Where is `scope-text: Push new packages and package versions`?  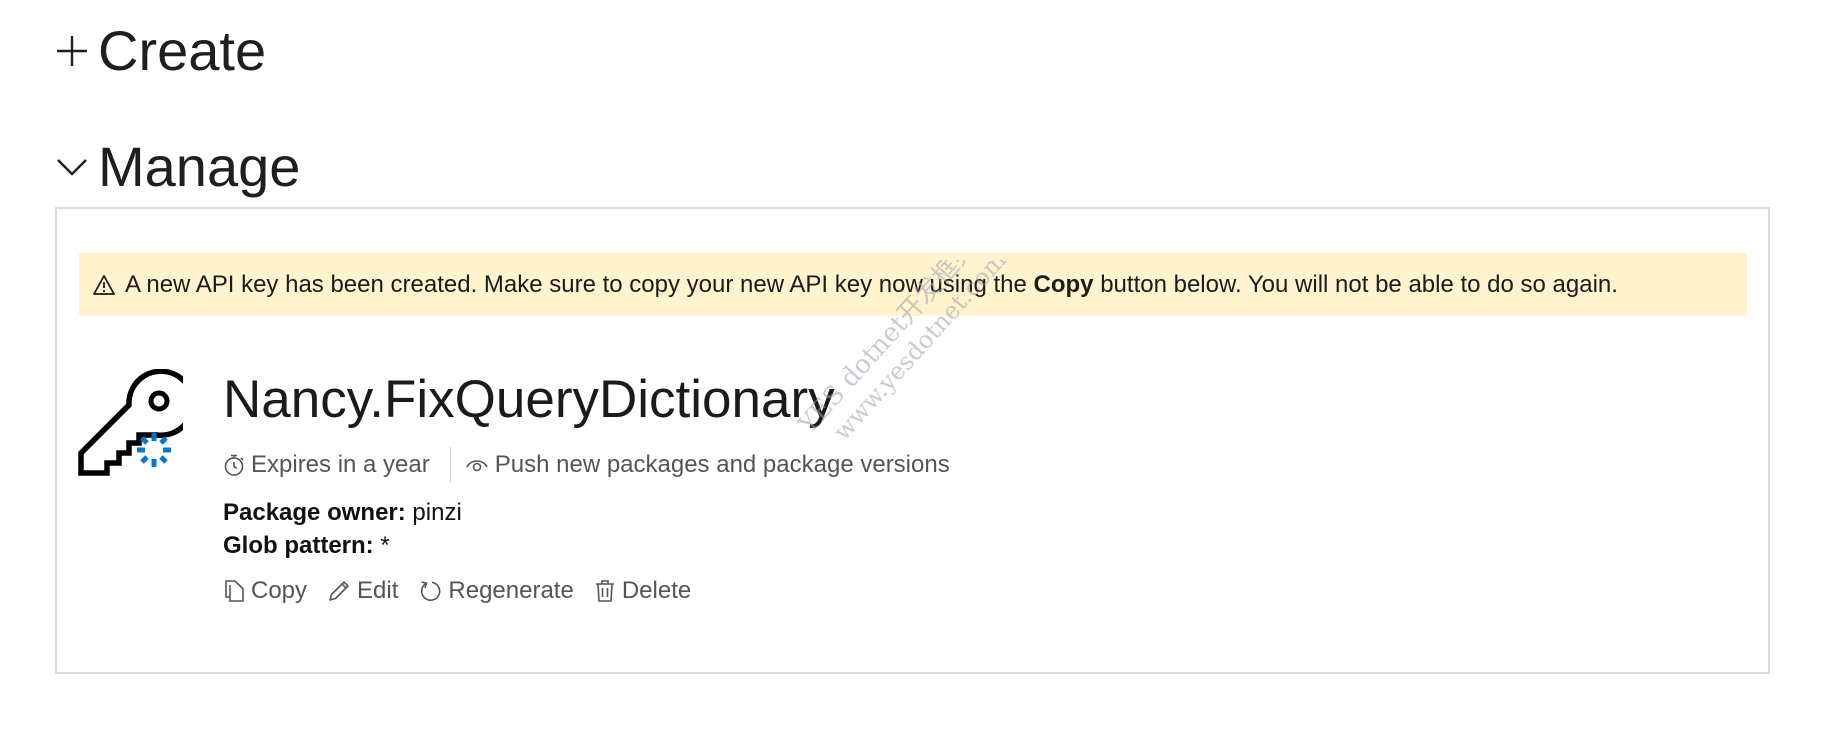
scope-text: Push new packages and package versions is located at coordinates (722, 464).